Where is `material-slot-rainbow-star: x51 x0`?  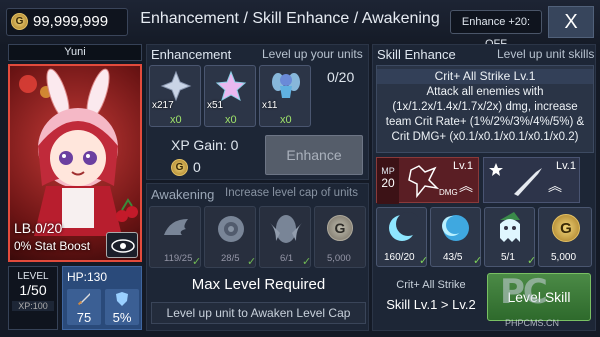 material-slot-rainbow-star: x51 x0 is located at coordinates (230, 96).